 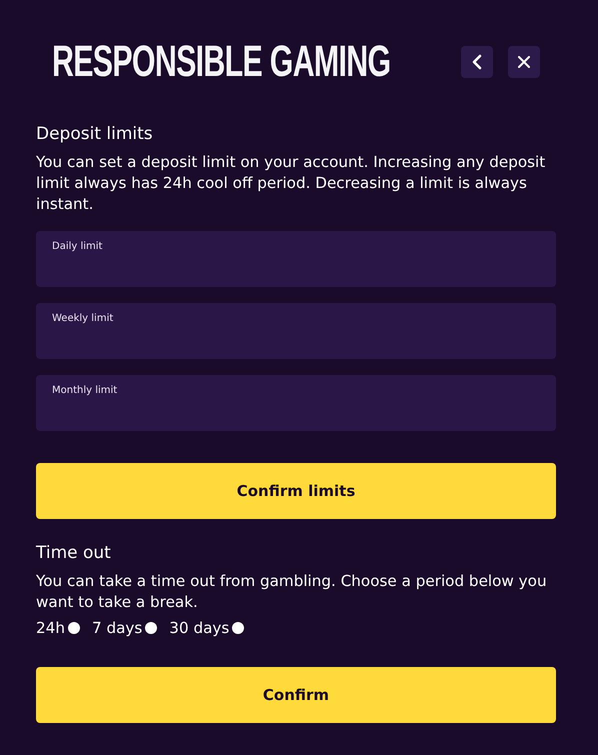 What do you see at coordinates (117, 628) in the screenshot?
I see `option-label: 7 days` at bounding box center [117, 628].